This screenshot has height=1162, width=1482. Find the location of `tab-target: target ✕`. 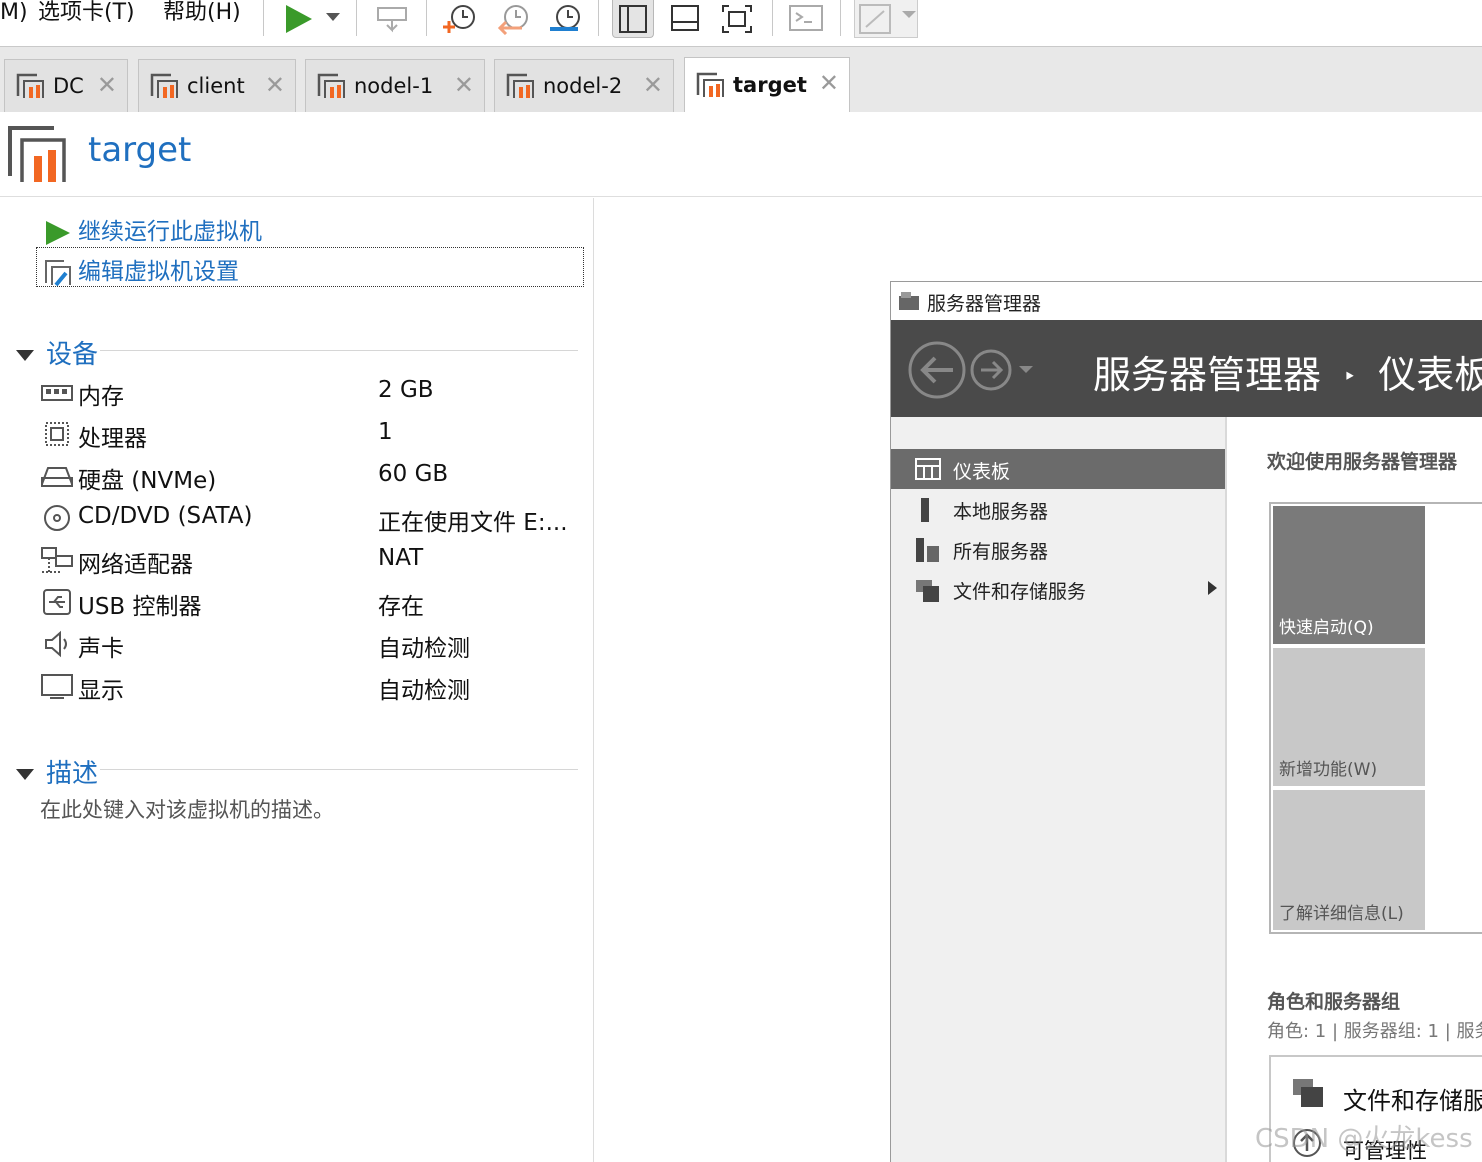

tab-target: target ✕ is located at coordinates (767, 84).